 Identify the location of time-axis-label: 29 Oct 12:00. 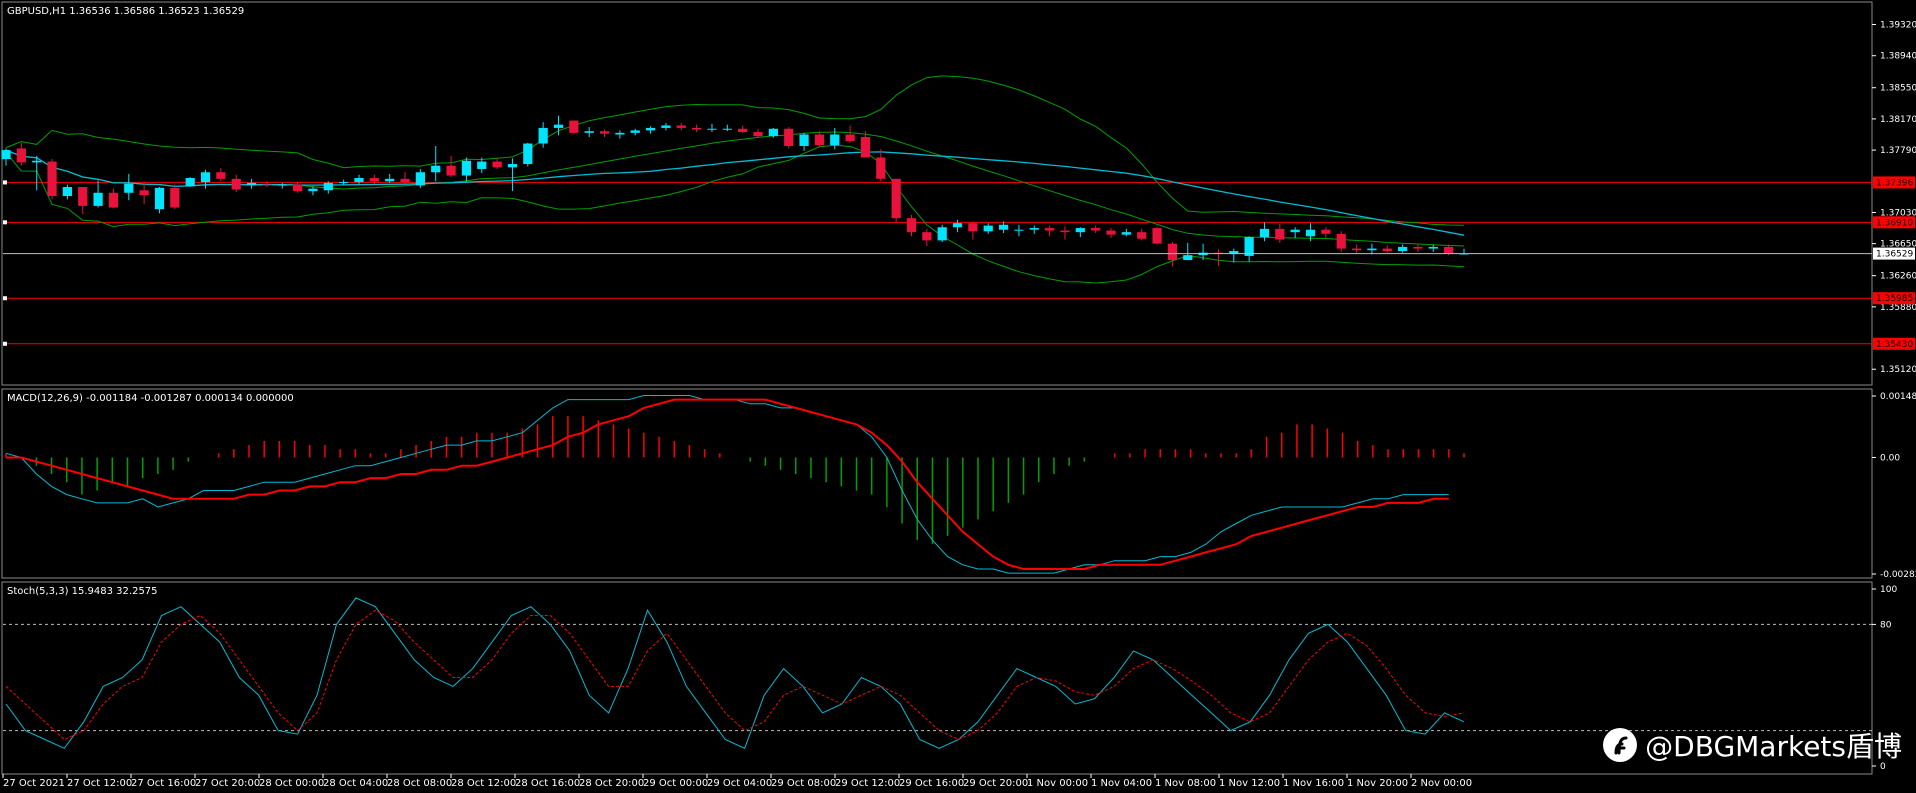
(867, 783).